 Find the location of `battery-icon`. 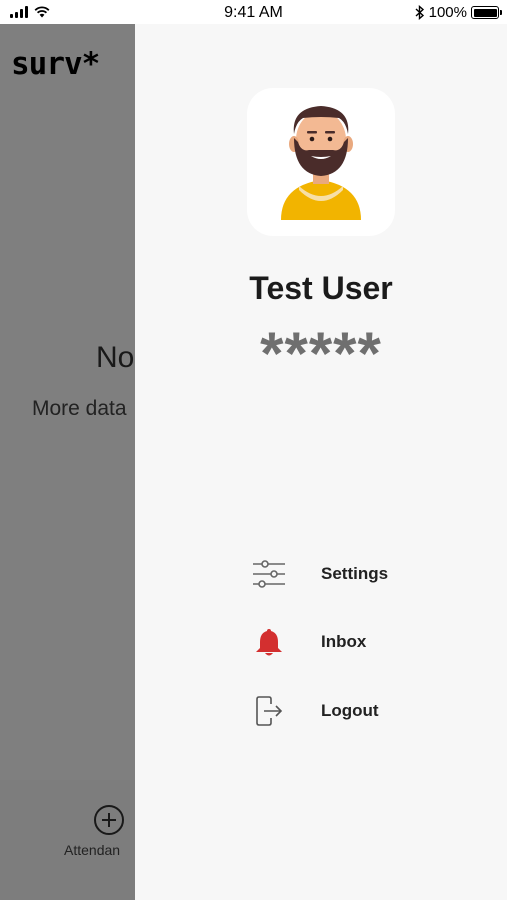

battery-icon is located at coordinates (486, 12).